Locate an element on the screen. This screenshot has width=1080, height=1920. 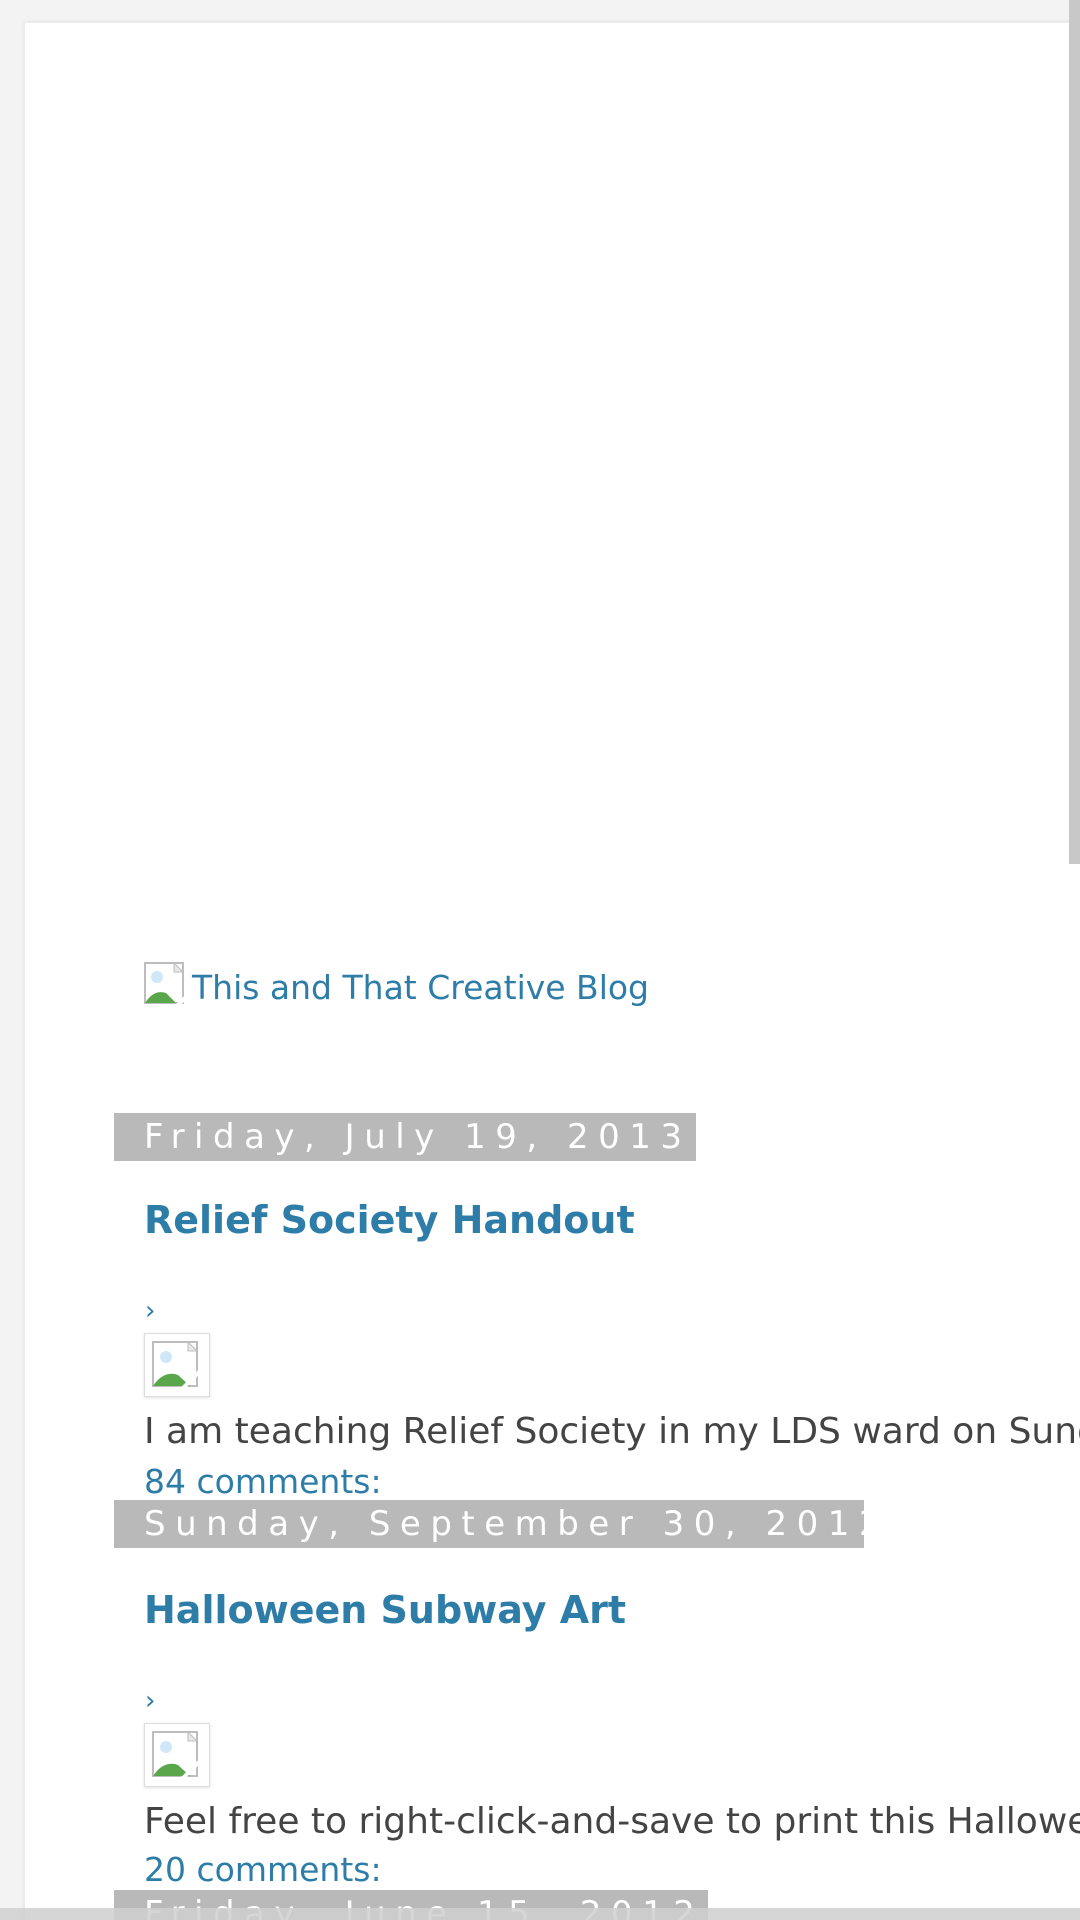
blog-title-text: This and That Creative Blog is located at coordinates (421, 987).